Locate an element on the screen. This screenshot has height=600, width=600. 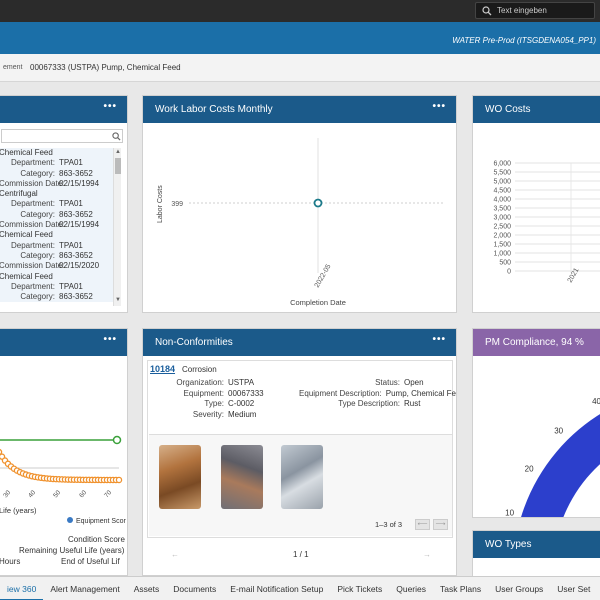
field-value: 02/15/1994 is located at coordinates (79, 225).